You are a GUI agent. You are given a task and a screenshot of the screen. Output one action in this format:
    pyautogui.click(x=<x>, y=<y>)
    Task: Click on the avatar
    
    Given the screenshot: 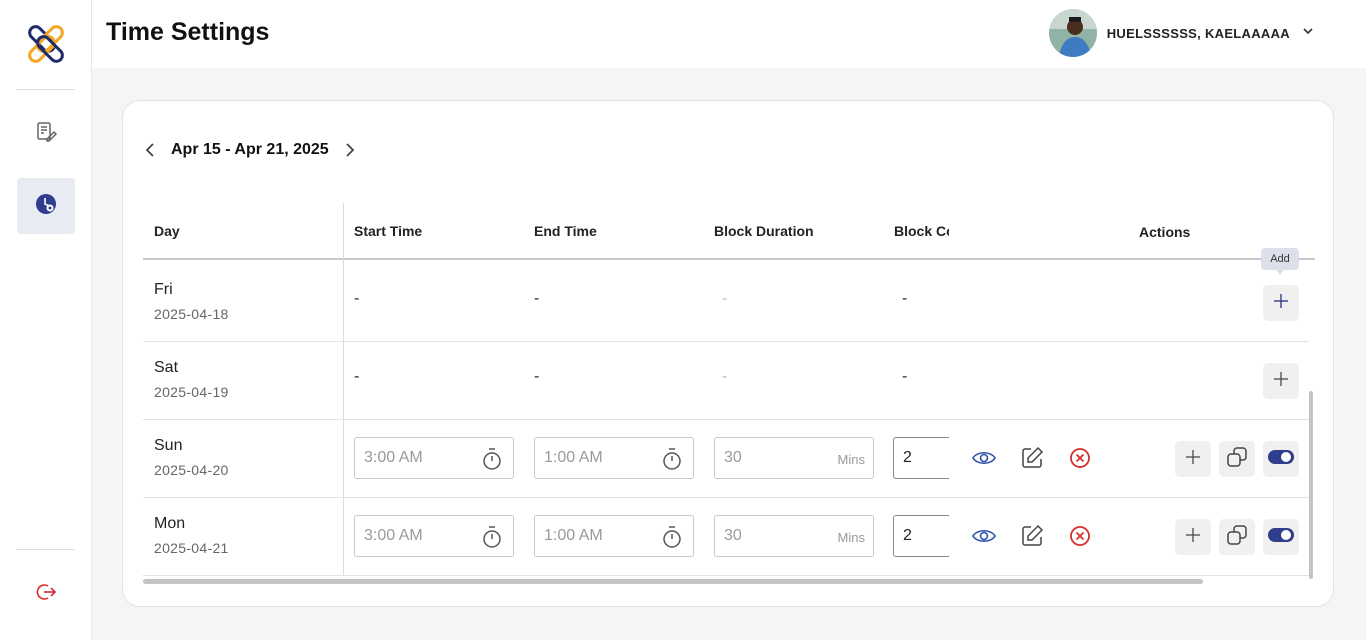 What is the action you would take?
    pyautogui.click(x=1072, y=33)
    